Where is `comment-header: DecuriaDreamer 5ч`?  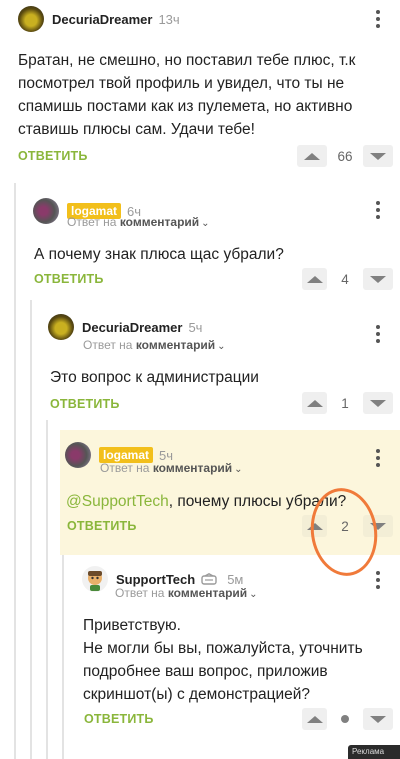 comment-header: DecuriaDreamer 5ч is located at coordinates (125, 327).